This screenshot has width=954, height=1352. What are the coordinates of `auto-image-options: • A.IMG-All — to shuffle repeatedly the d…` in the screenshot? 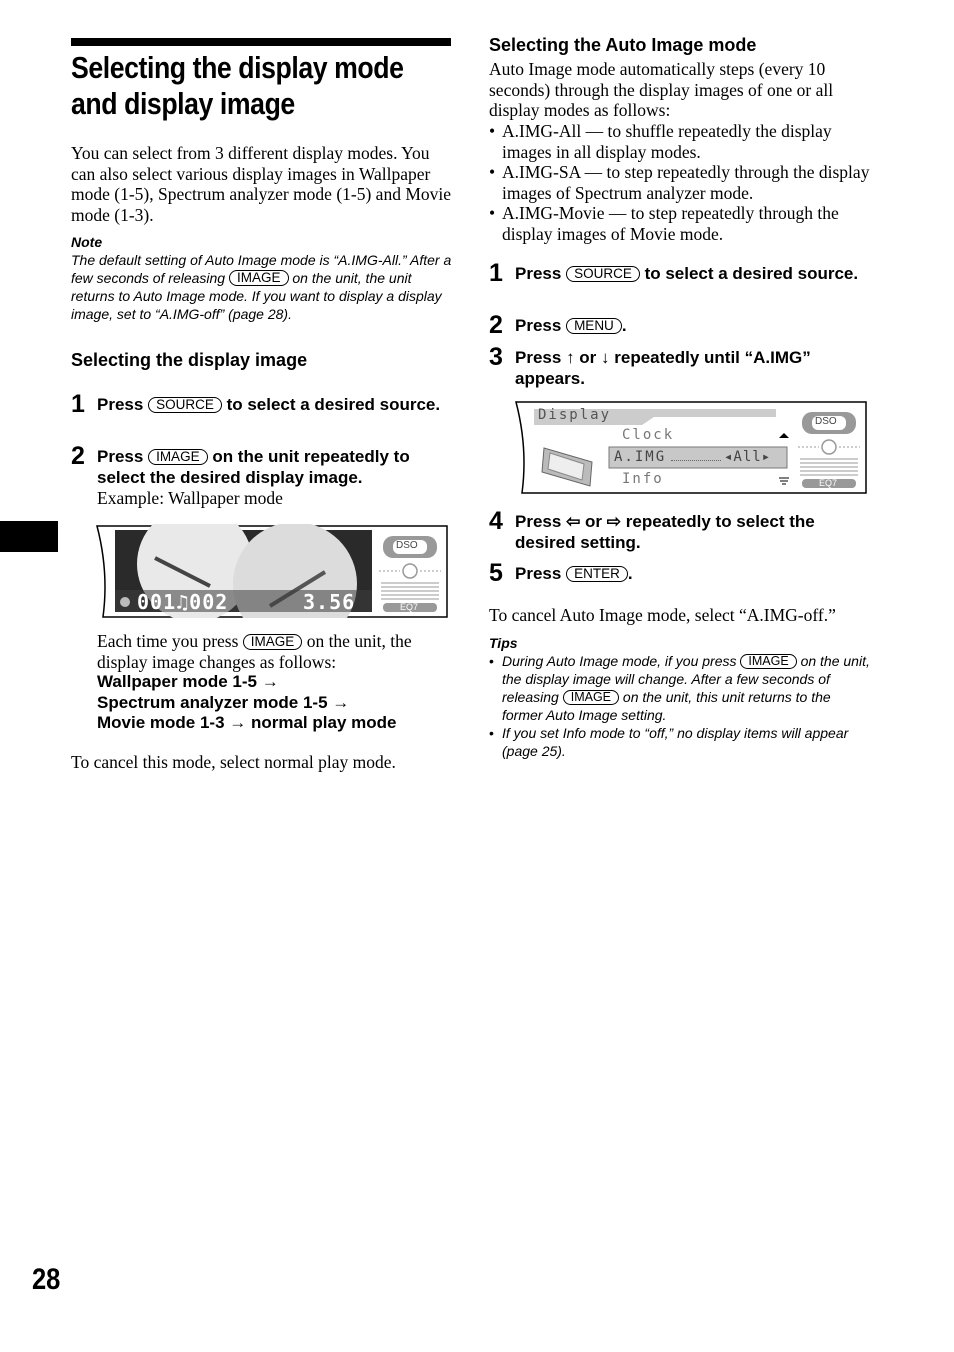 It's located at (681, 182).